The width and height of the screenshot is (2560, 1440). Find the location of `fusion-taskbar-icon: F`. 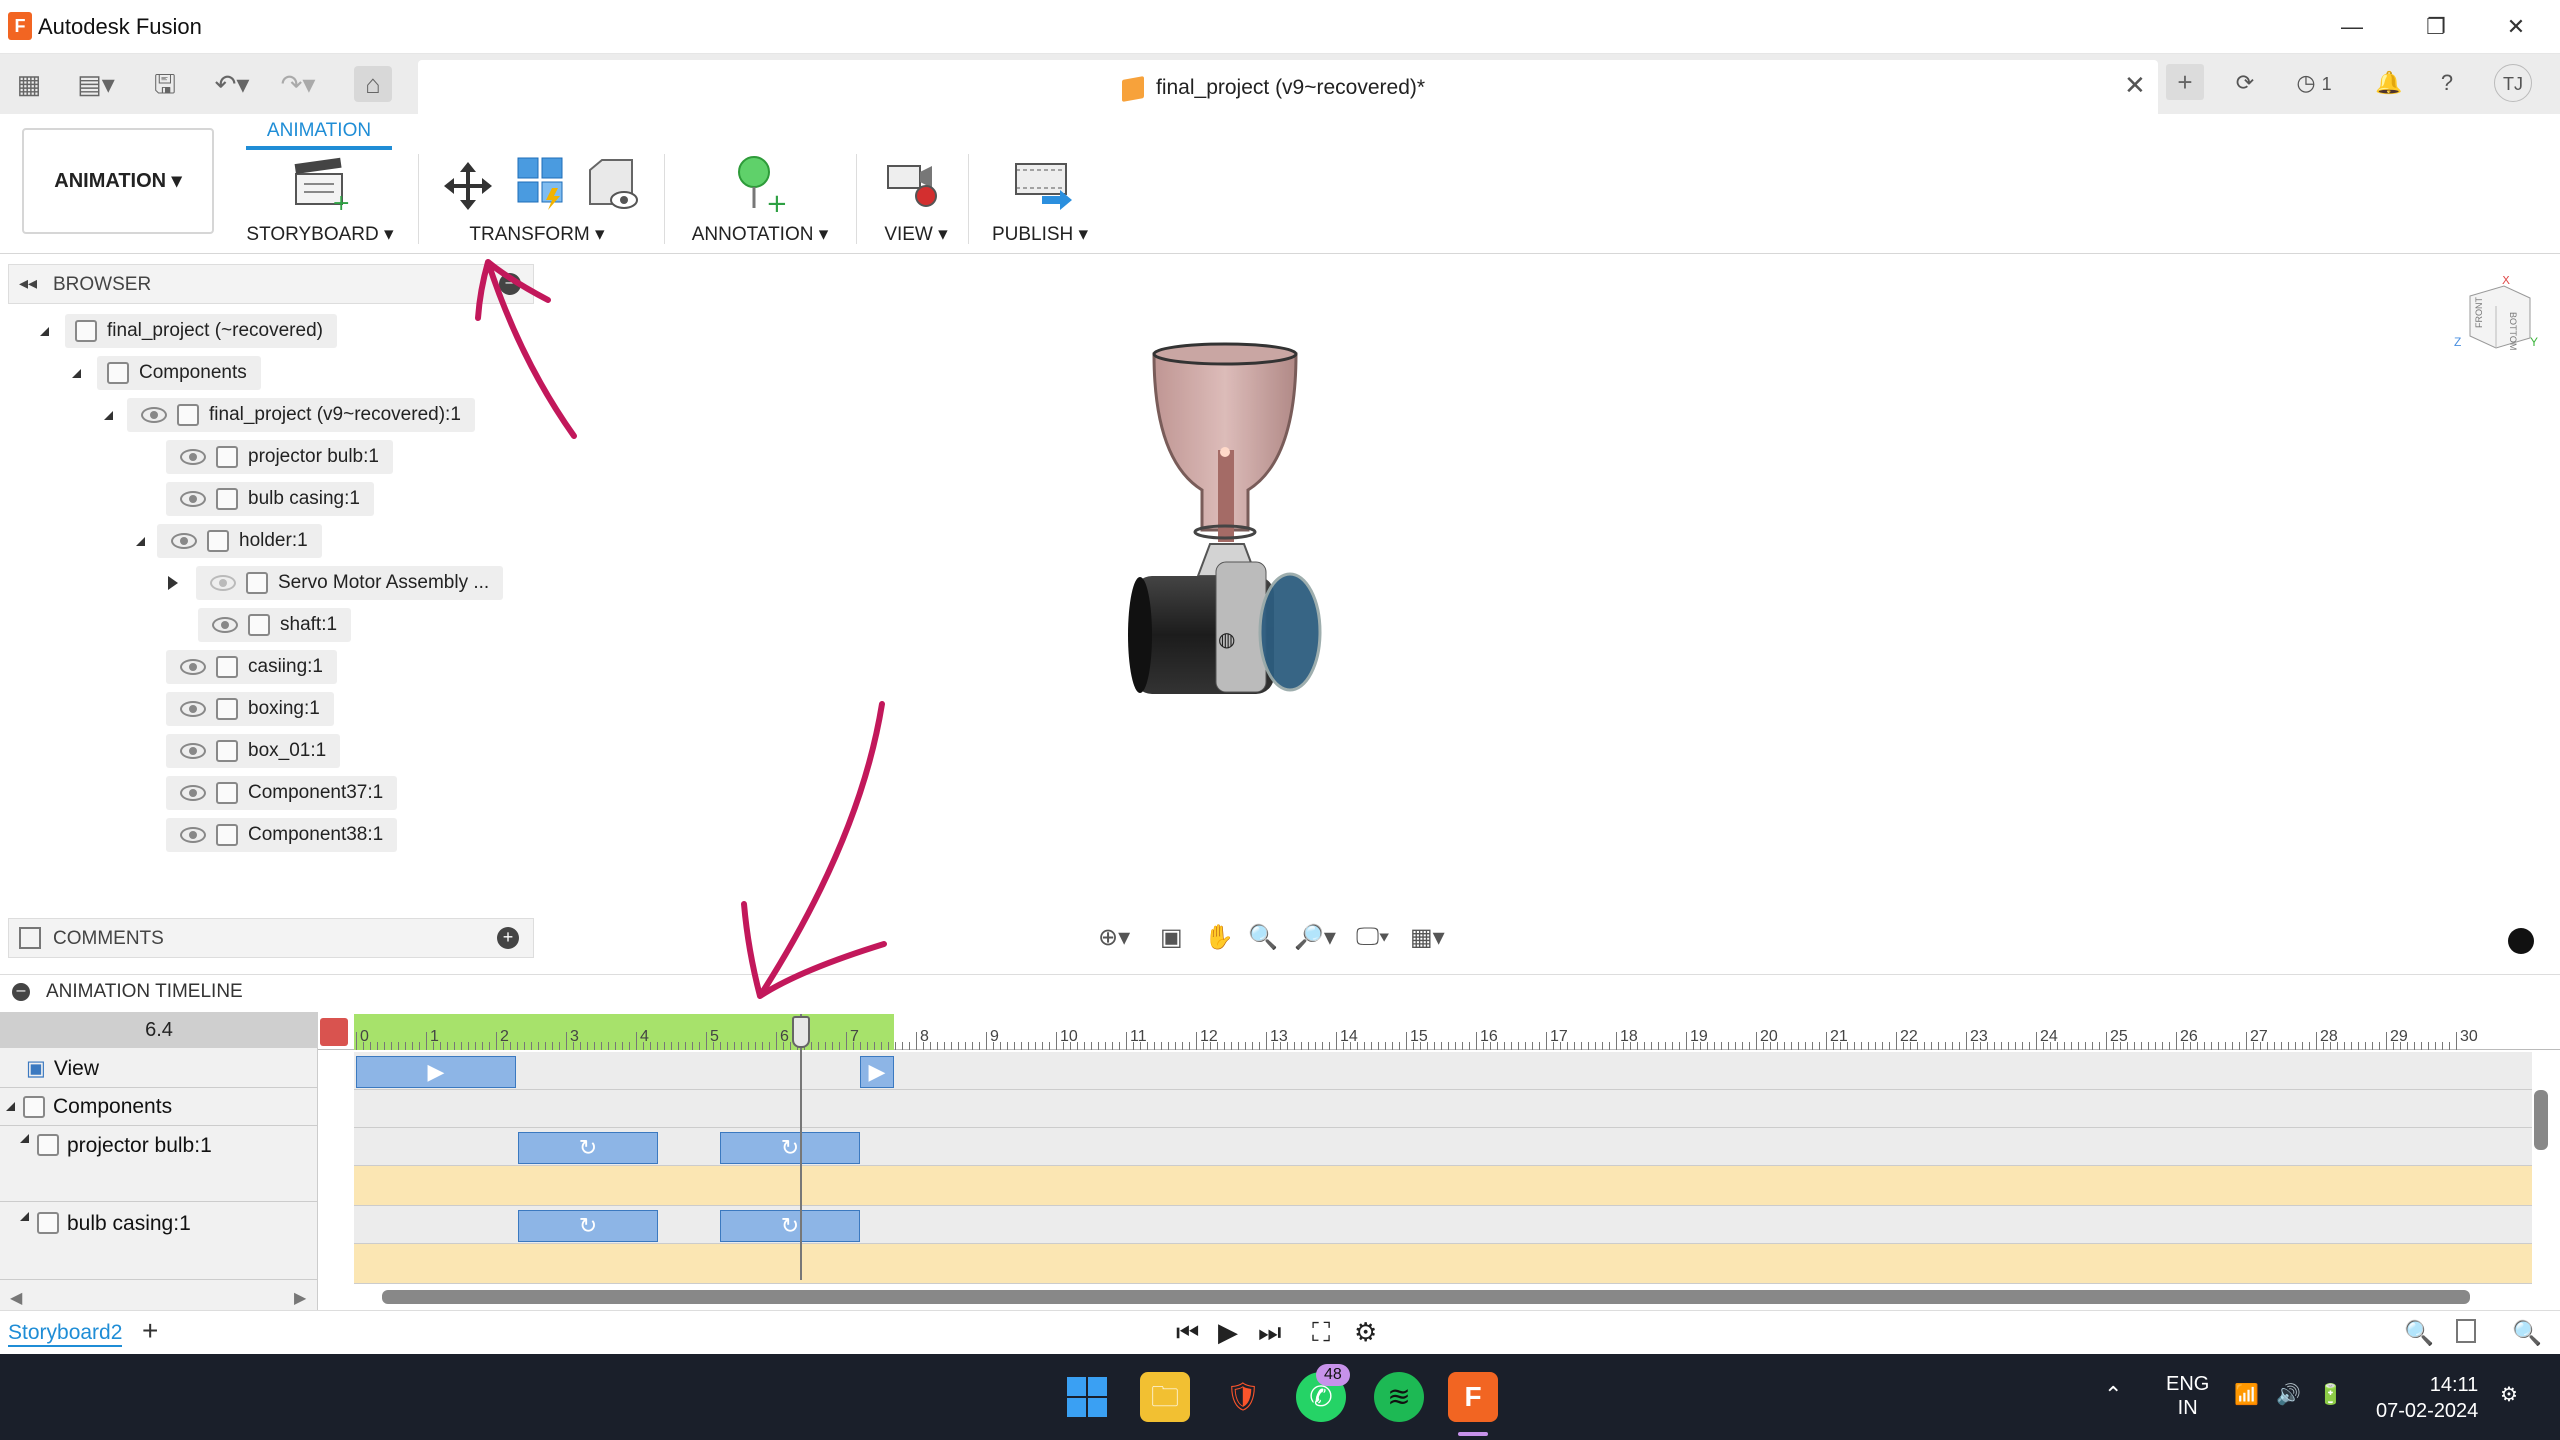

fusion-taskbar-icon: F is located at coordinates (1473, 1397).